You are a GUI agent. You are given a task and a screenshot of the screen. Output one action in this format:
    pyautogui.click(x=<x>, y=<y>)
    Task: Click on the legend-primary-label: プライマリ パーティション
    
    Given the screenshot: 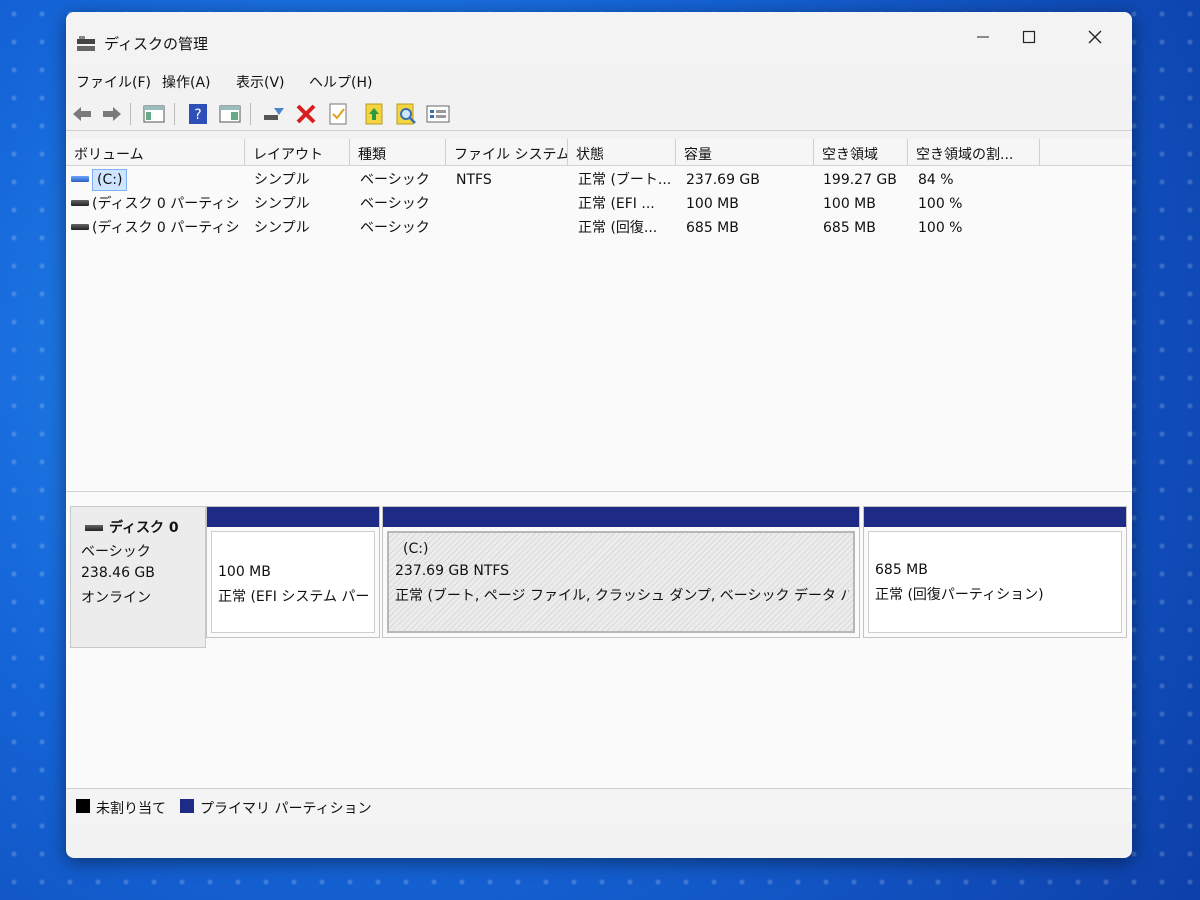 What is the action you would take?
    pyautogui.click(x=286, y=809)
    